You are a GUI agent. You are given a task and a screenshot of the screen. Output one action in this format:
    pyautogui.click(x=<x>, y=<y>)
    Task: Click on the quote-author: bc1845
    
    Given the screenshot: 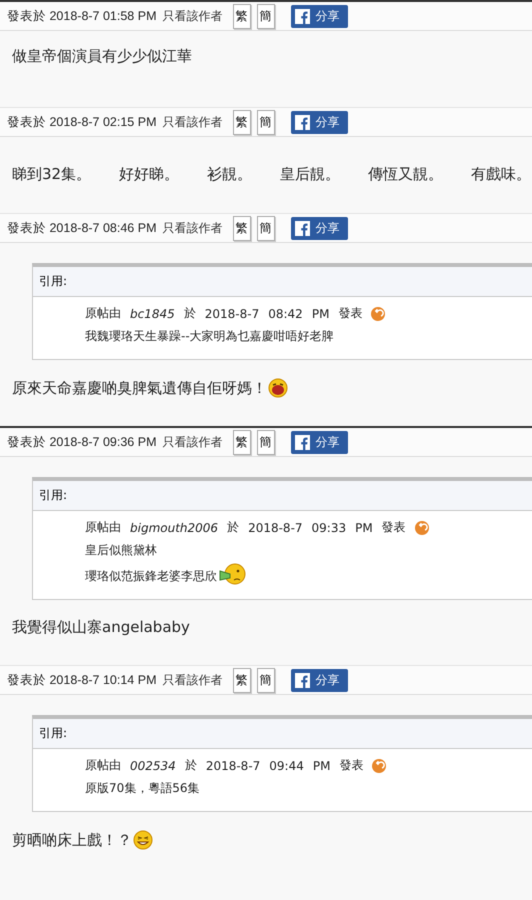 What is the action you would take?
    pyautogui.click(x=152, y=313)
    